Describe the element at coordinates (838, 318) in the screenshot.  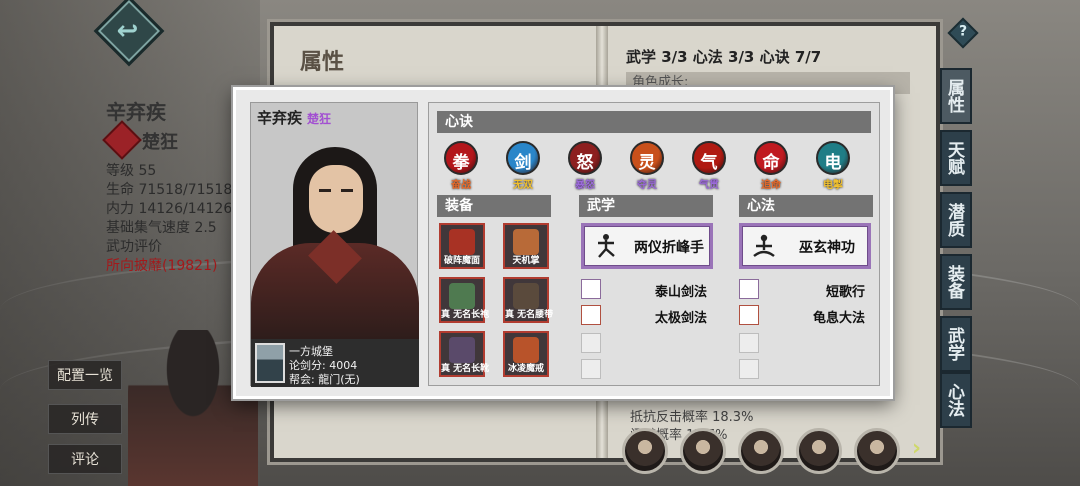
I see `mind-sub-label: 龟息大法` at that location.